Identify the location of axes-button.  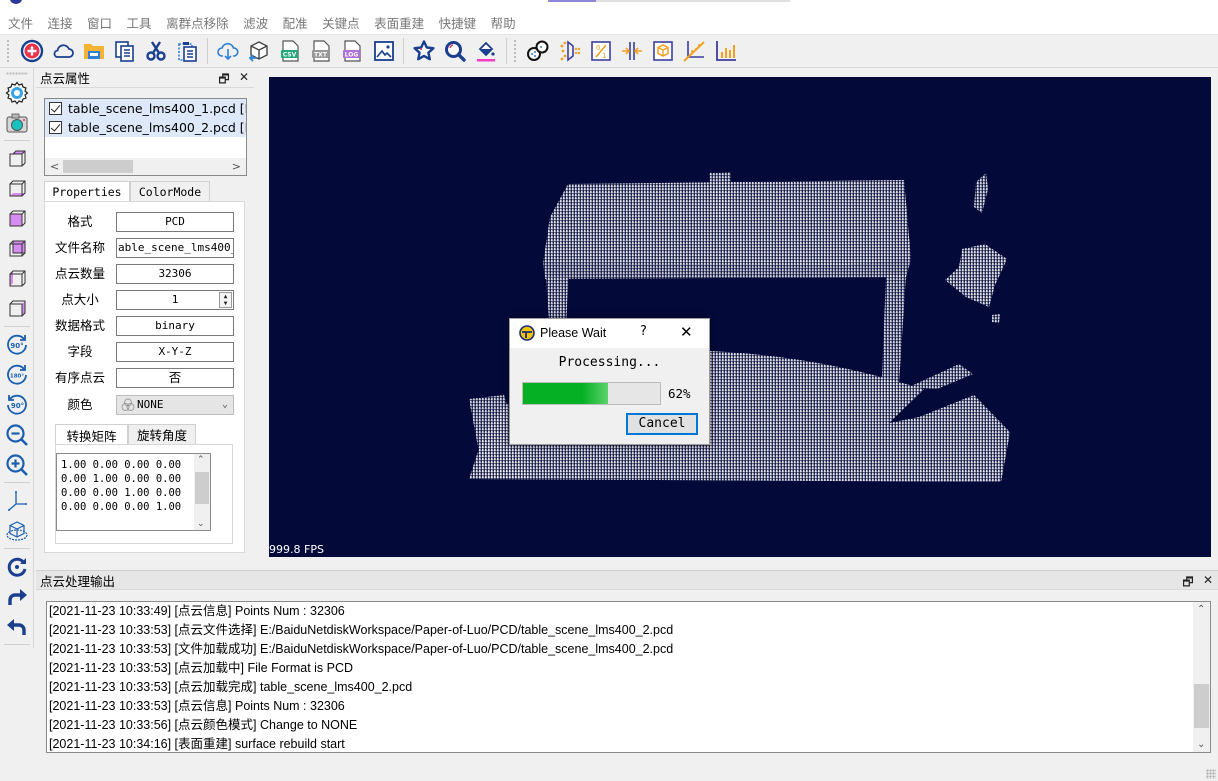
(17, 501).